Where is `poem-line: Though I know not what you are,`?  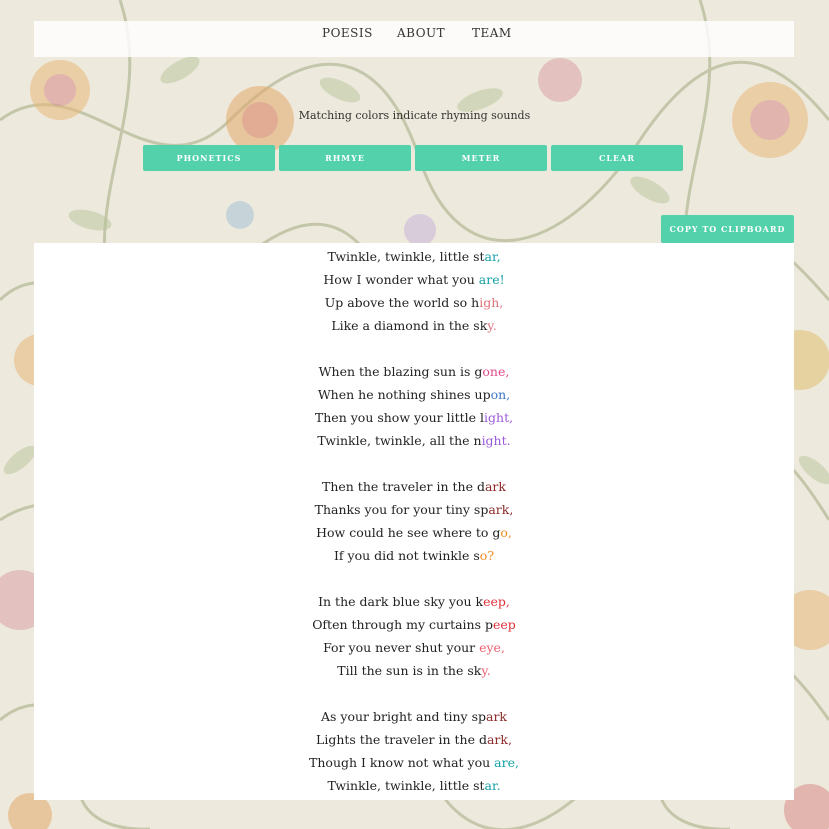 poem-line: Though I know not what you are, is located at coordinates (414, 762).